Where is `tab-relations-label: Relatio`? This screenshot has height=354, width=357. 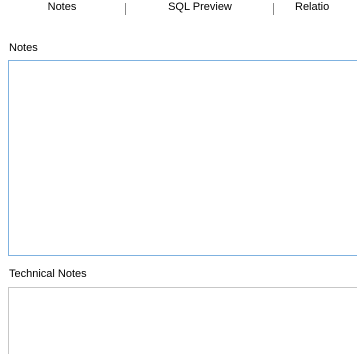 tab-relations-label: Relatio is located at coordinates (312, 7).